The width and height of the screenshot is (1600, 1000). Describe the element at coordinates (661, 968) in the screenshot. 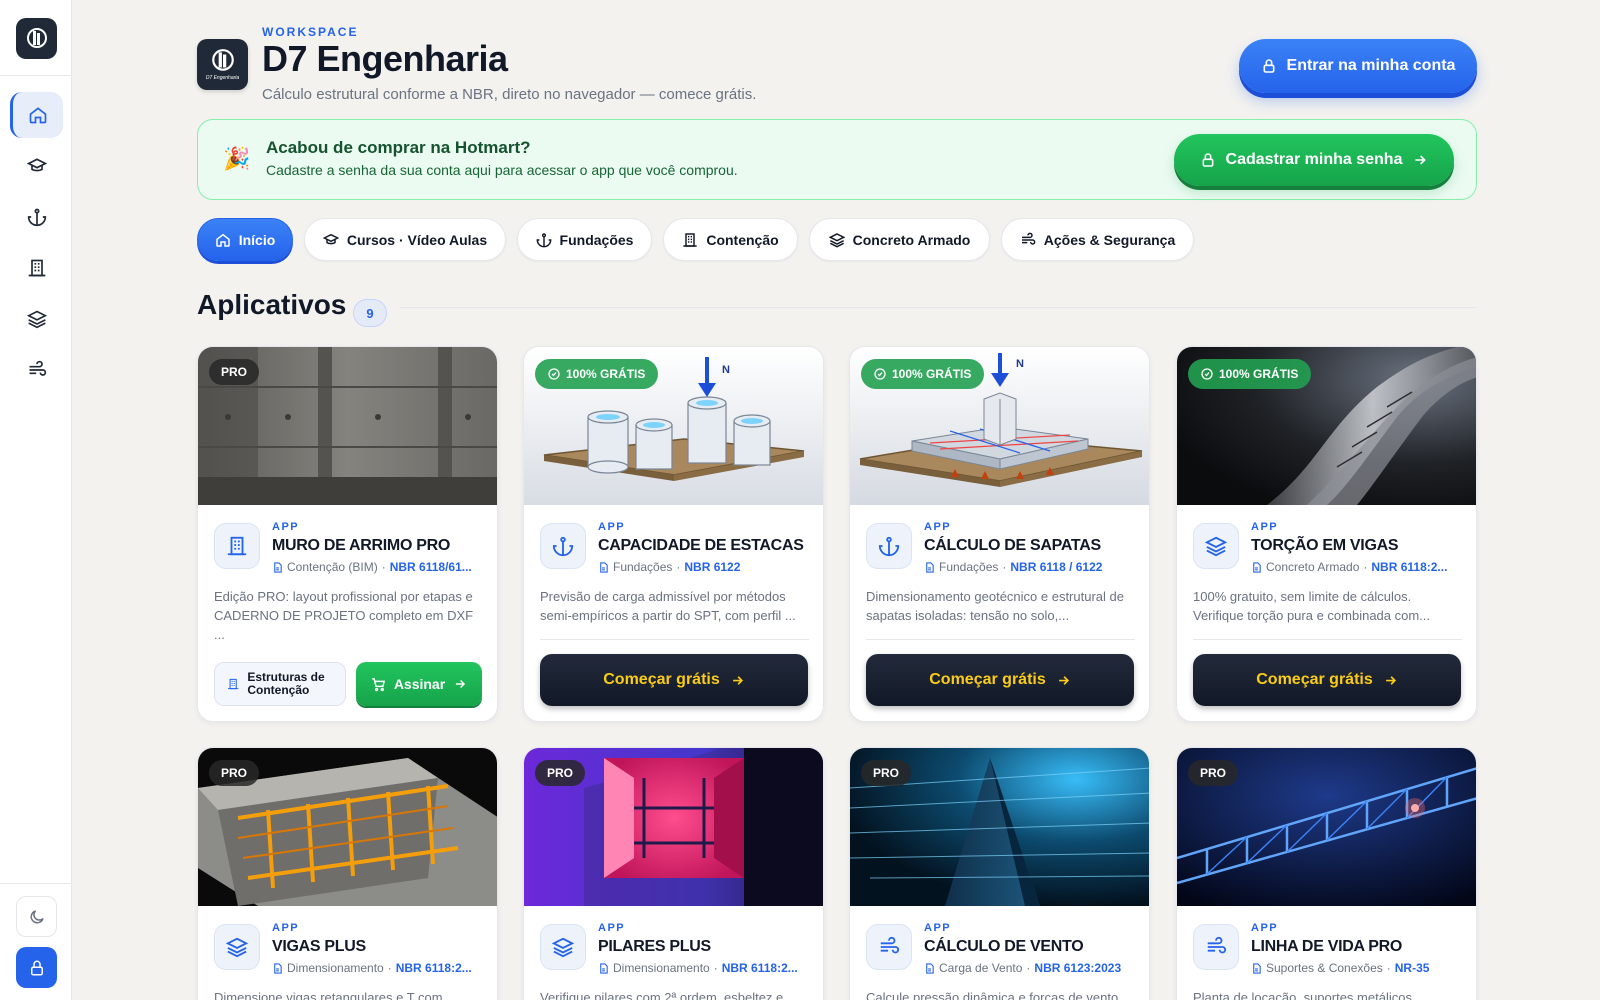

I see `app-category: Dimensionamento` at that location.